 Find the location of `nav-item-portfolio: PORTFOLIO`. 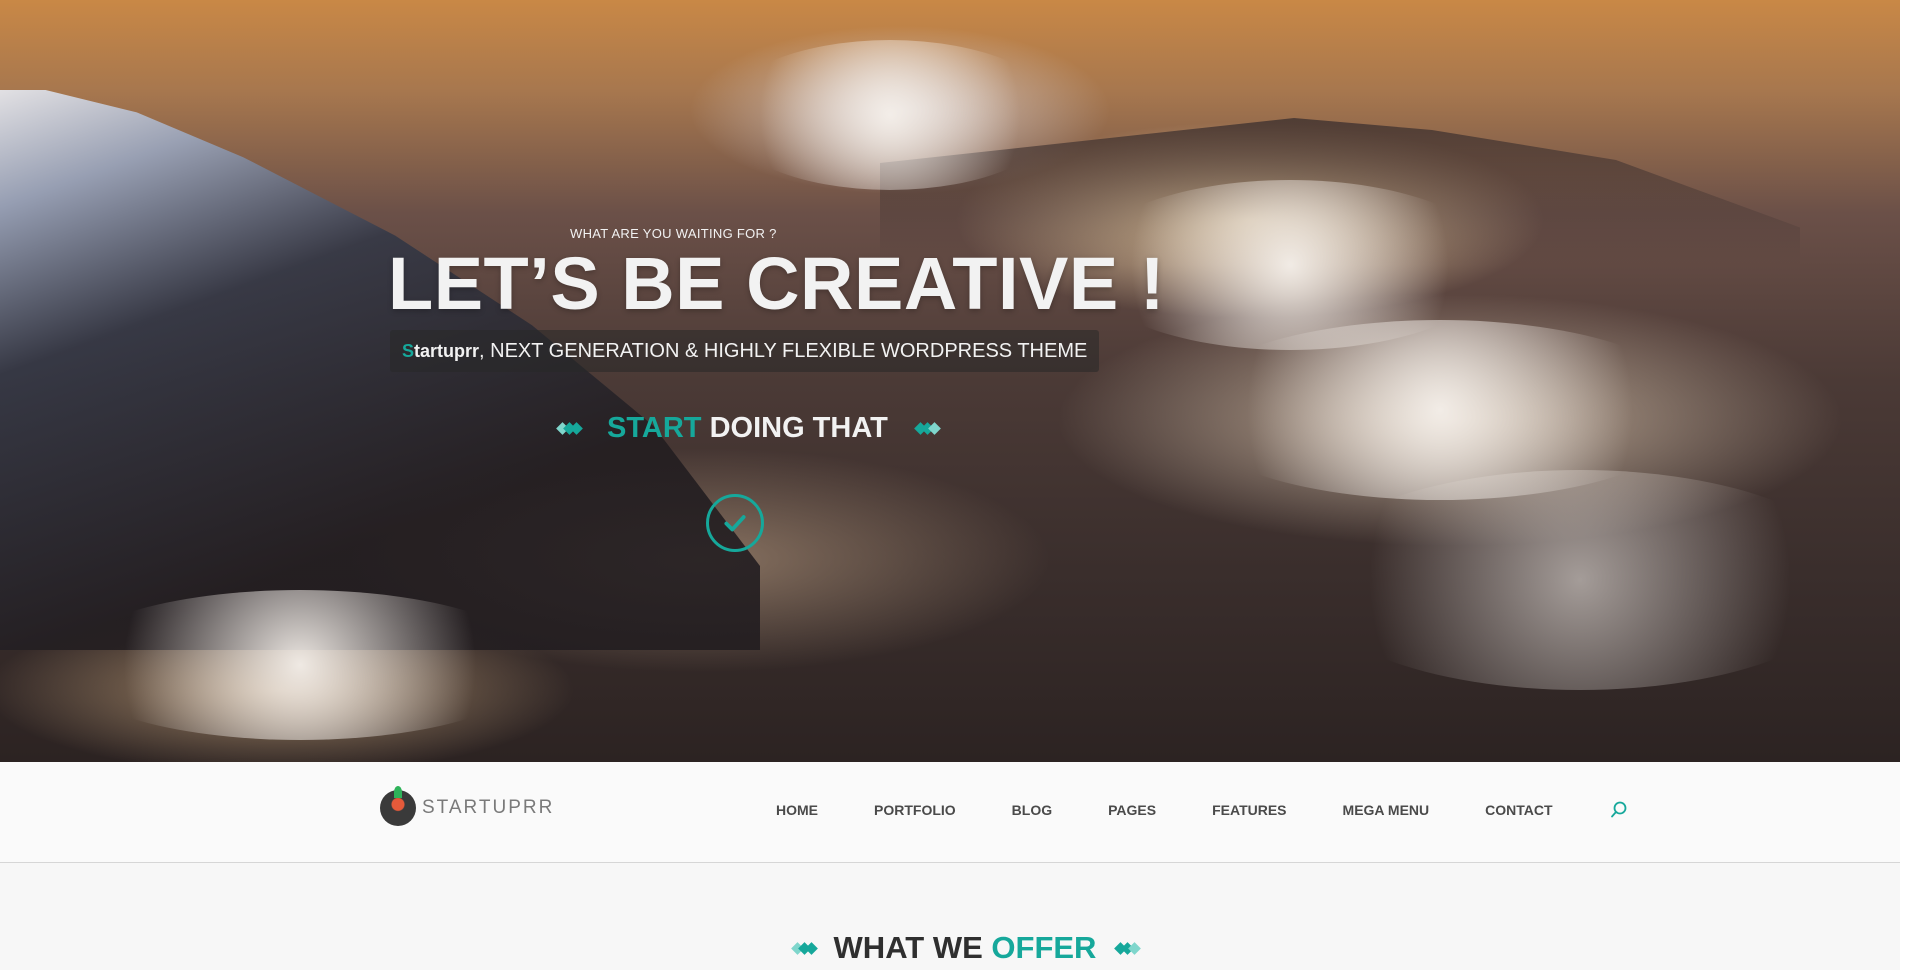

nav-item-portfolio: PORTFOLIO is located at coordinates (915, 810).